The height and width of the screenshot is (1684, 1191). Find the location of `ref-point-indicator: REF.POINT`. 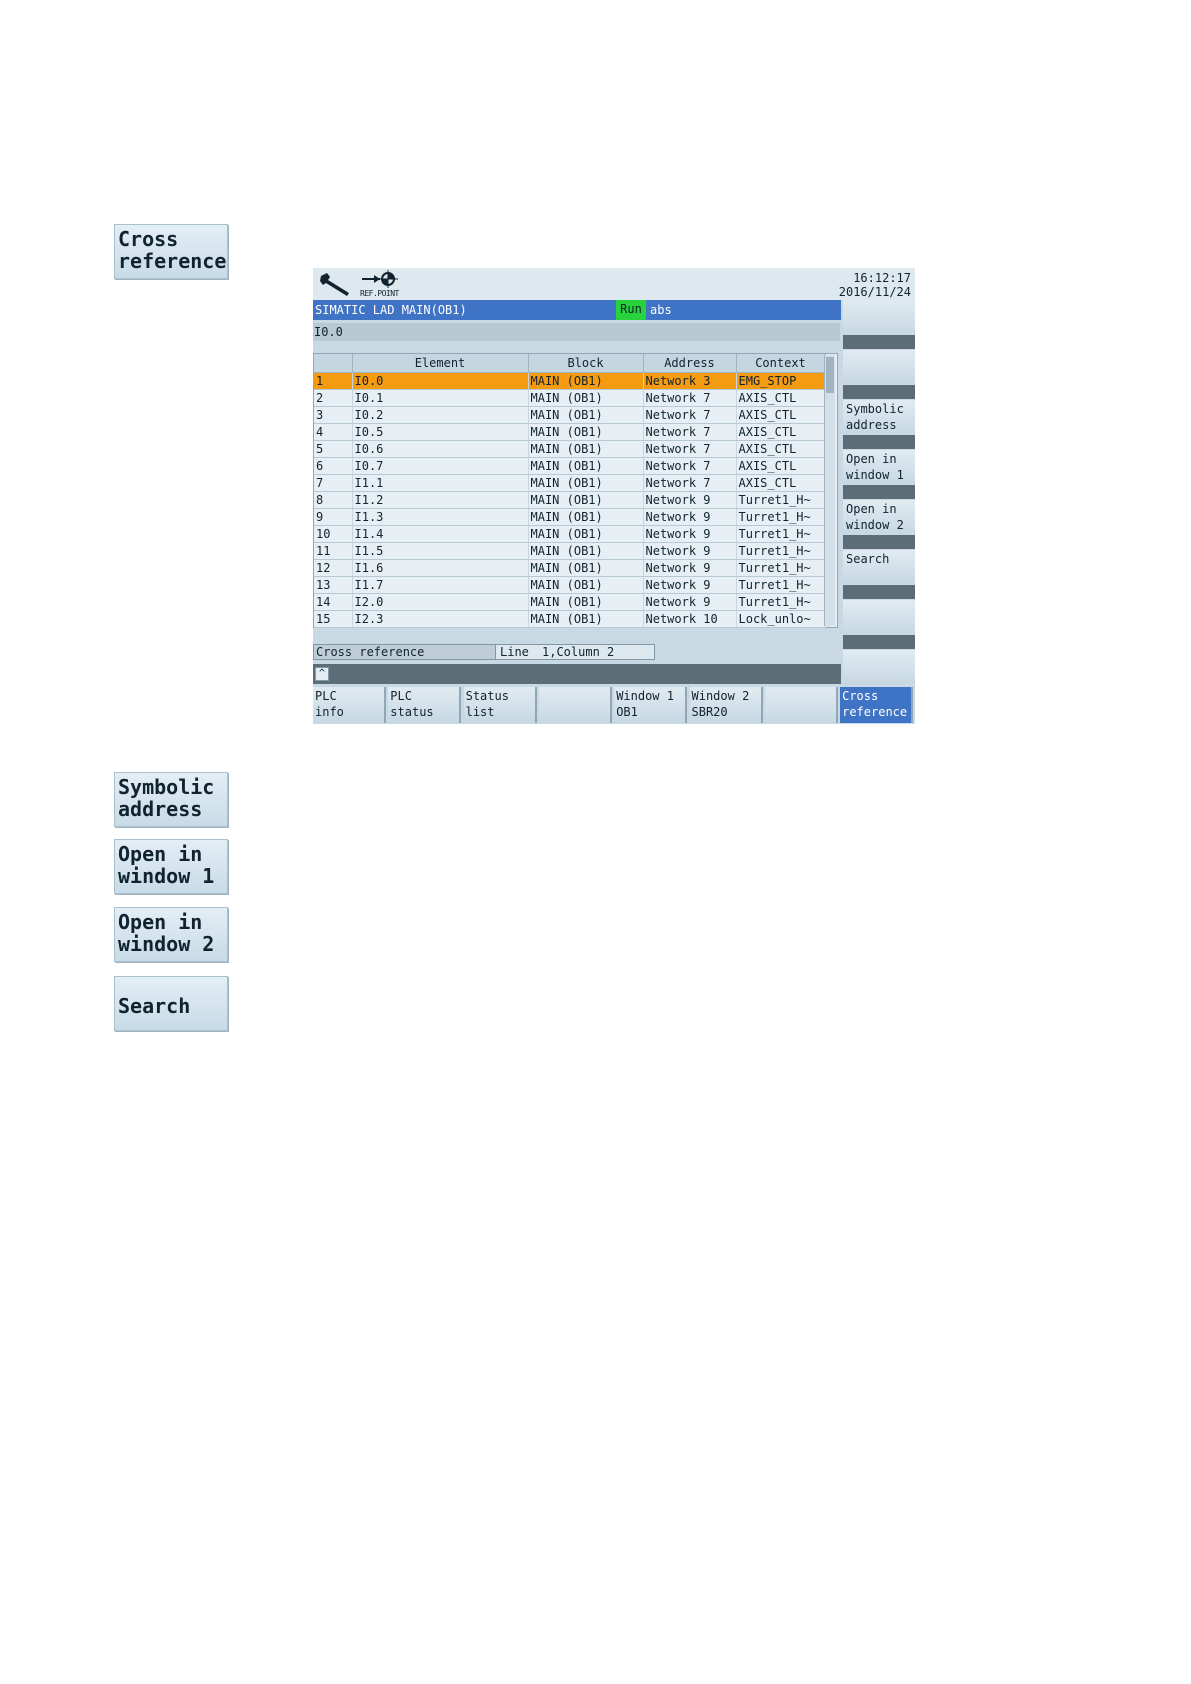

ref-point-indicator: REF.POINT is located at coordinates (384, 284).